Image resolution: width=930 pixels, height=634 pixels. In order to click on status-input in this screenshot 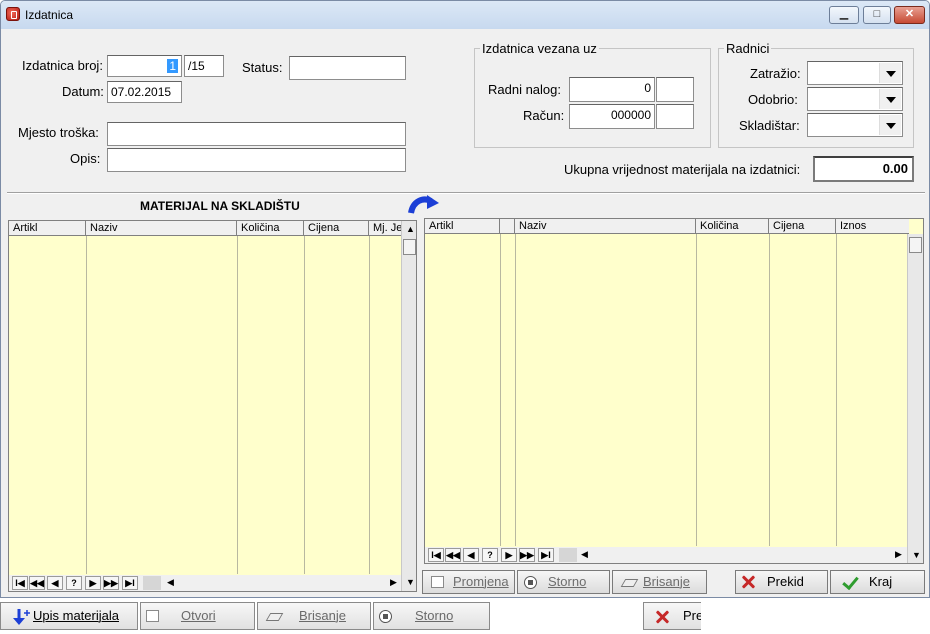, I will do `click(347, 68)`.